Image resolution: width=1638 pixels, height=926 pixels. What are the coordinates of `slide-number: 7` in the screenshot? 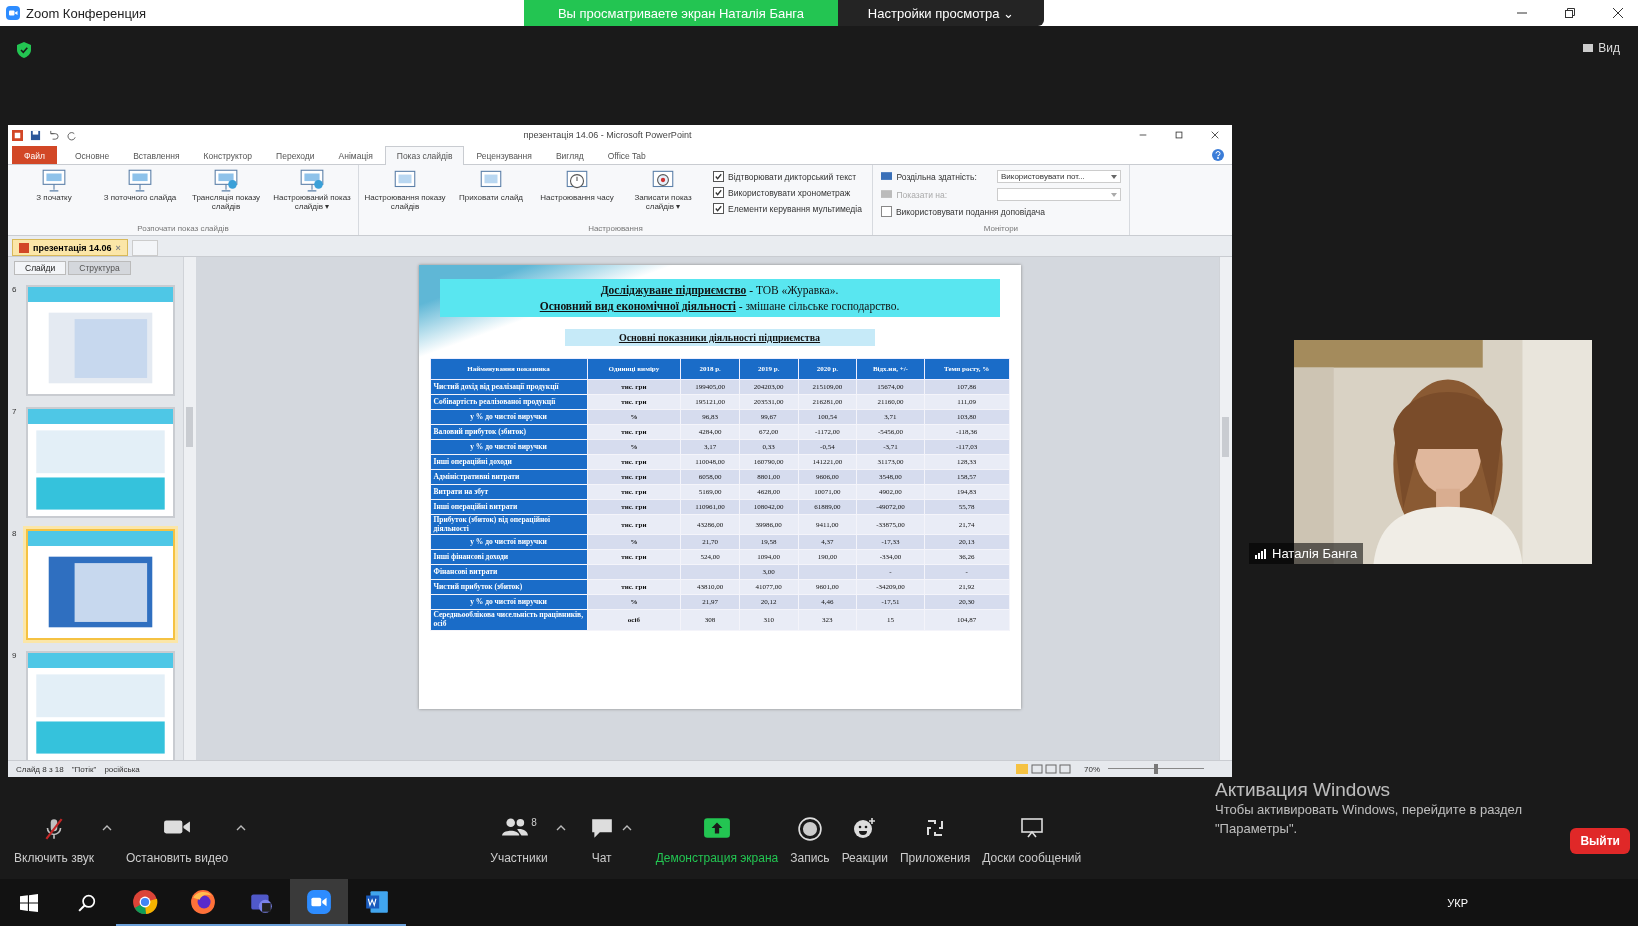 It's located at (15, 411).